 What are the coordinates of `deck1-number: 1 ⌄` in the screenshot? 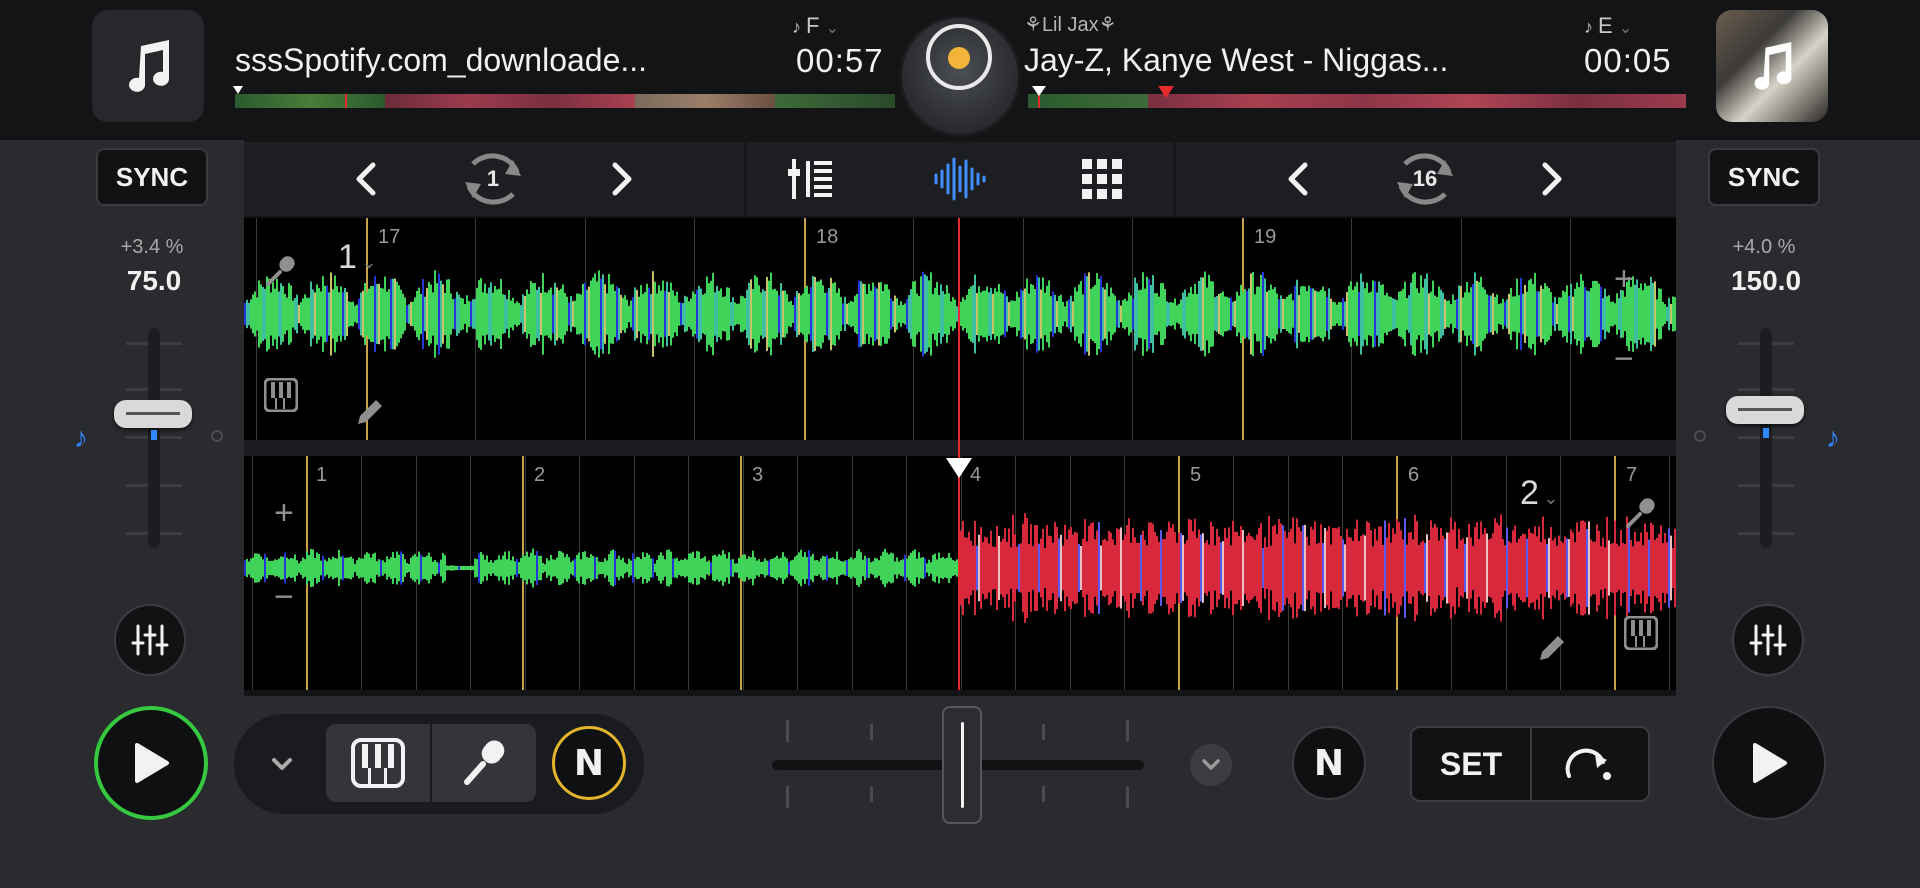 It's located at (357, 257).